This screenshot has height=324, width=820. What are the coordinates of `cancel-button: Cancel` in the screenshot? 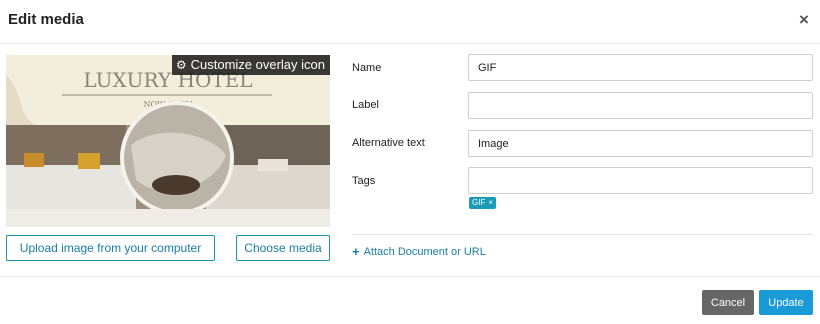 It's located at (728, 302).